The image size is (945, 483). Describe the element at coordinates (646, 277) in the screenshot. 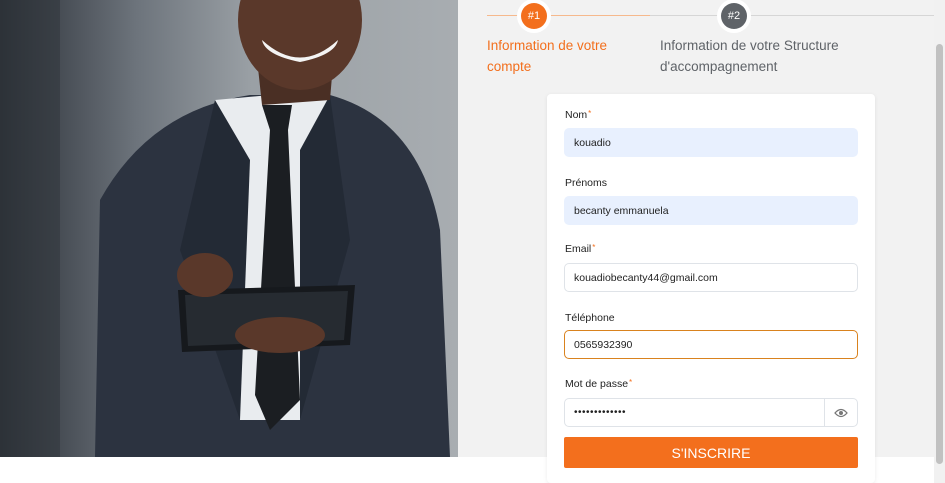

I see `email-value: kouadiobecanty44@gmail.com` at that location.